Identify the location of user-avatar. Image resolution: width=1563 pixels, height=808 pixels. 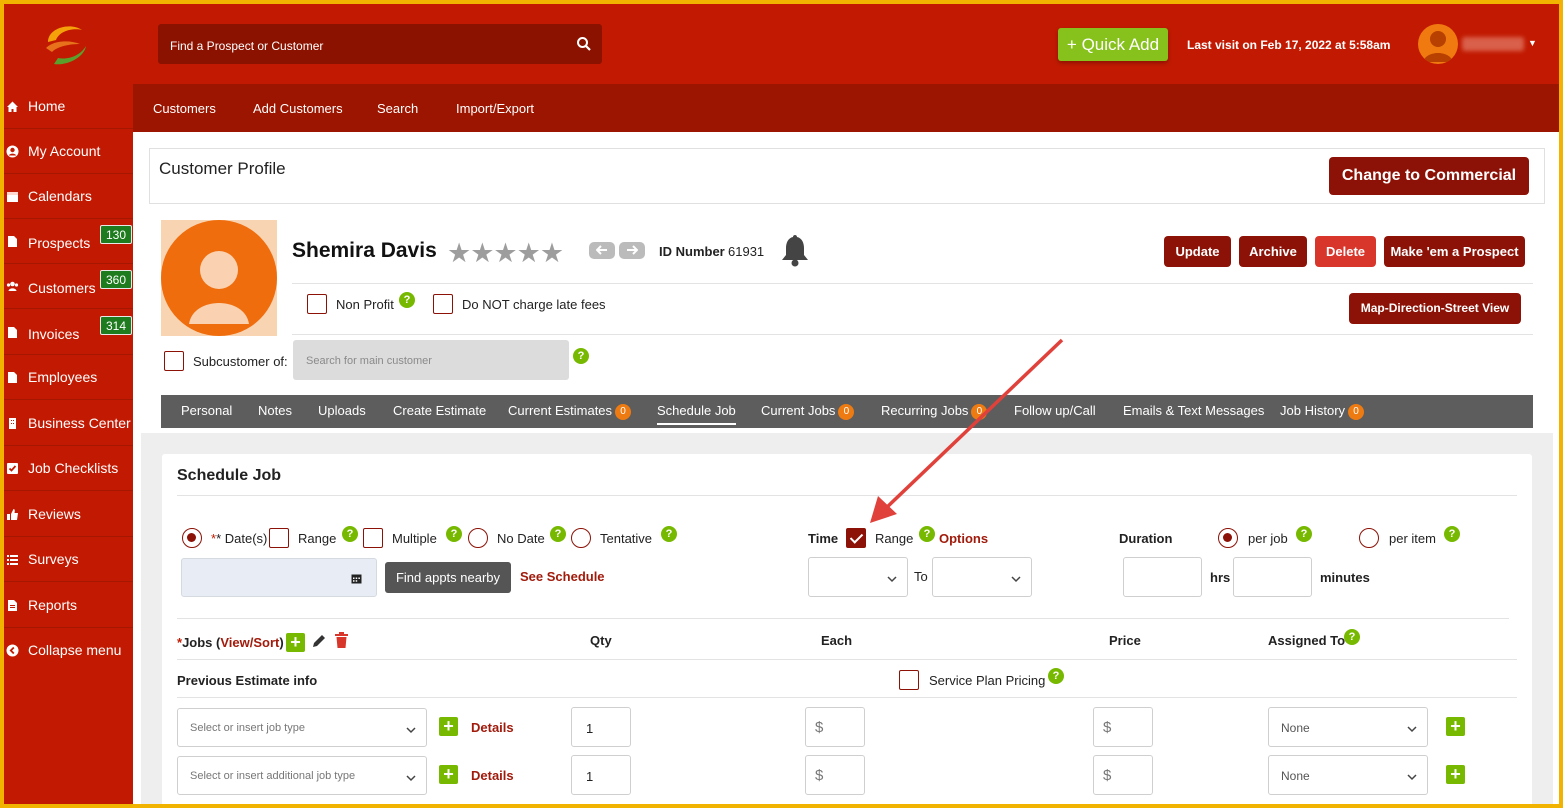
(1438, 44).